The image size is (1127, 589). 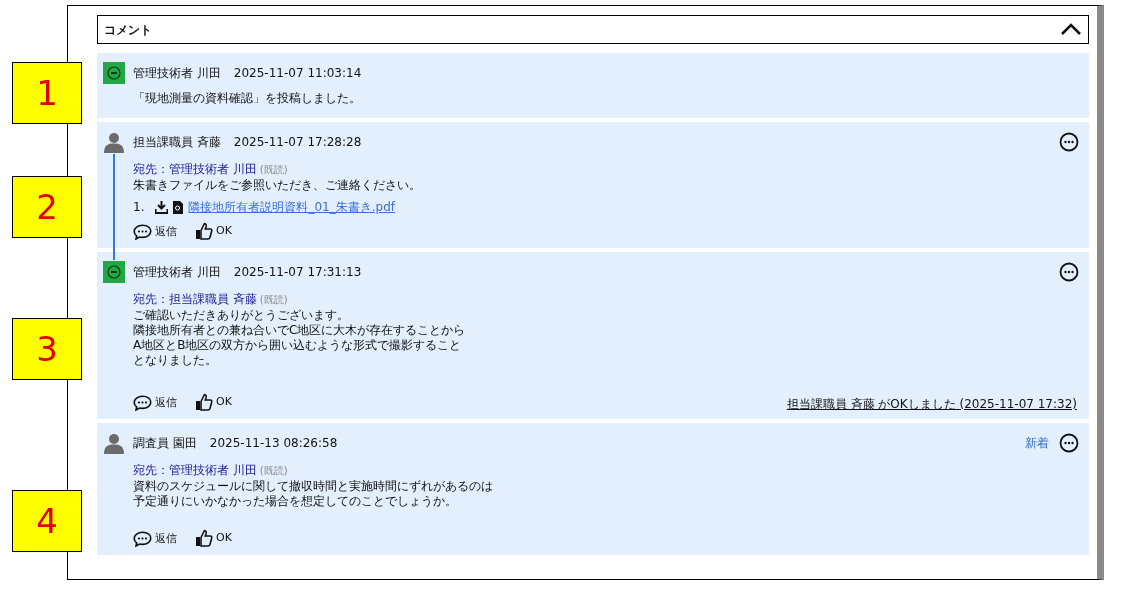 I want to click on file-search-icon, so click(x=178, y=207).